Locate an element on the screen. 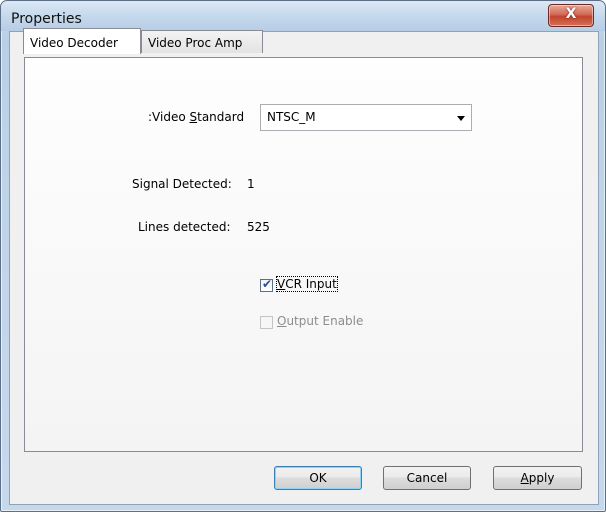 The height and width of the screenshot is (512, 606). cancel-button: Cancel is located at coordinates (427, 478).